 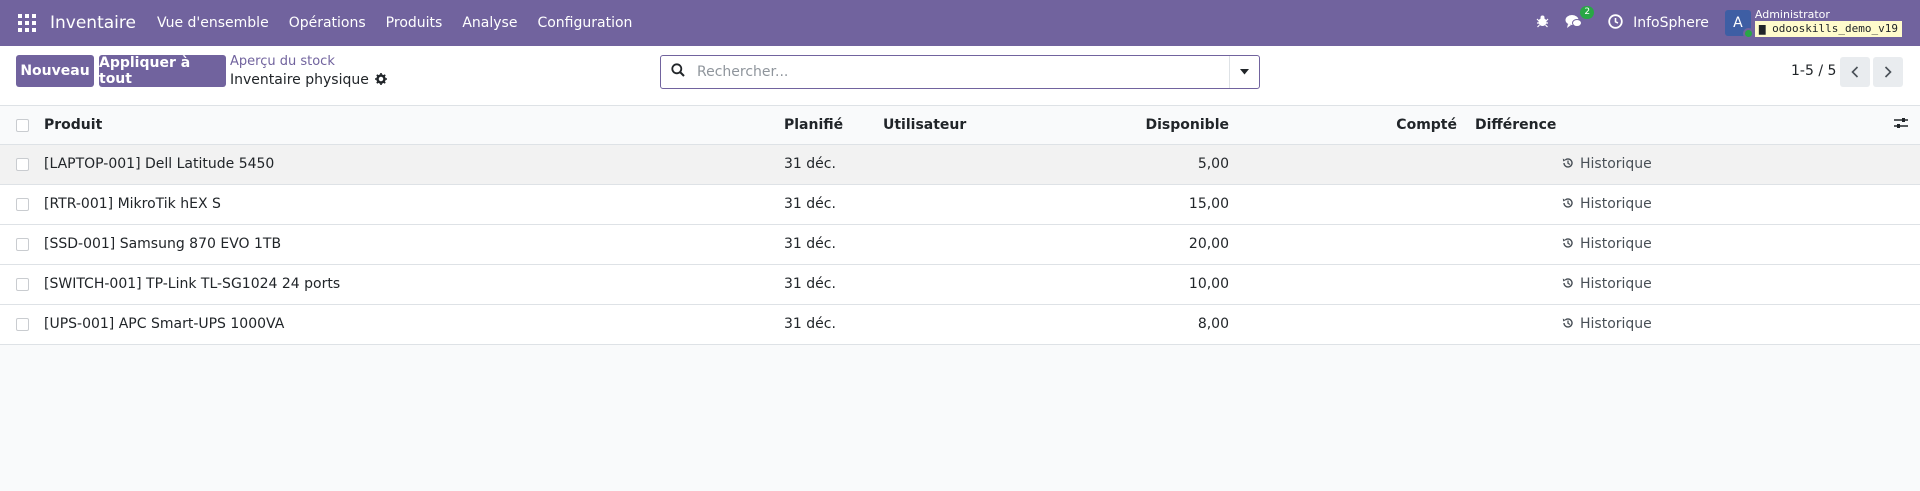 What do you see at coordinates (1615, 23) in the screenshot?
I see `clock-icon` at bounding box center [1615, 23].